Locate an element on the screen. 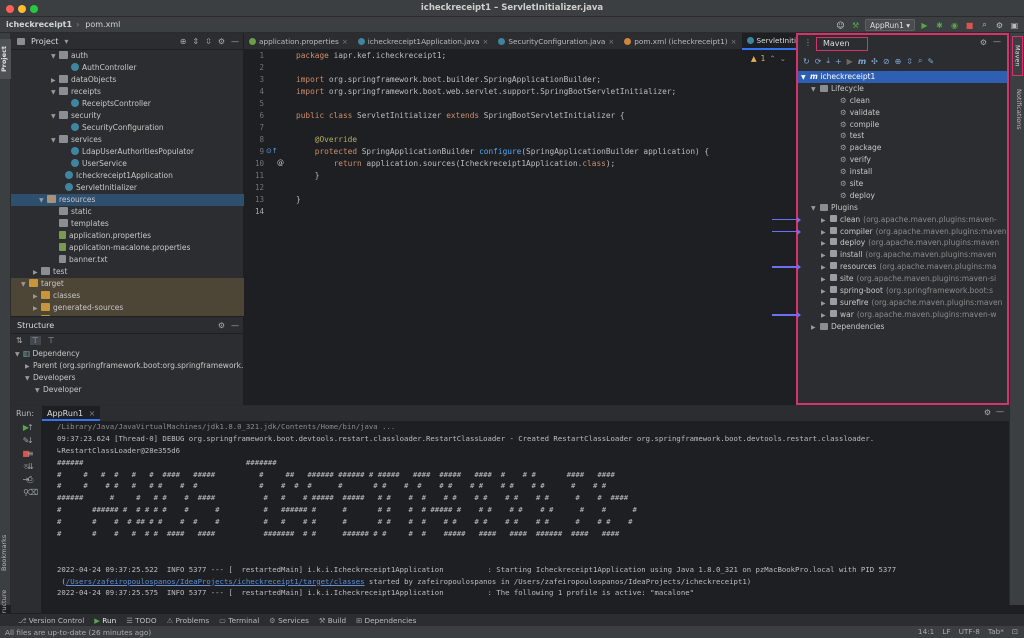 This screenshot has width=1024, height=638. add-icon: + is located at coordinates (838, 61).